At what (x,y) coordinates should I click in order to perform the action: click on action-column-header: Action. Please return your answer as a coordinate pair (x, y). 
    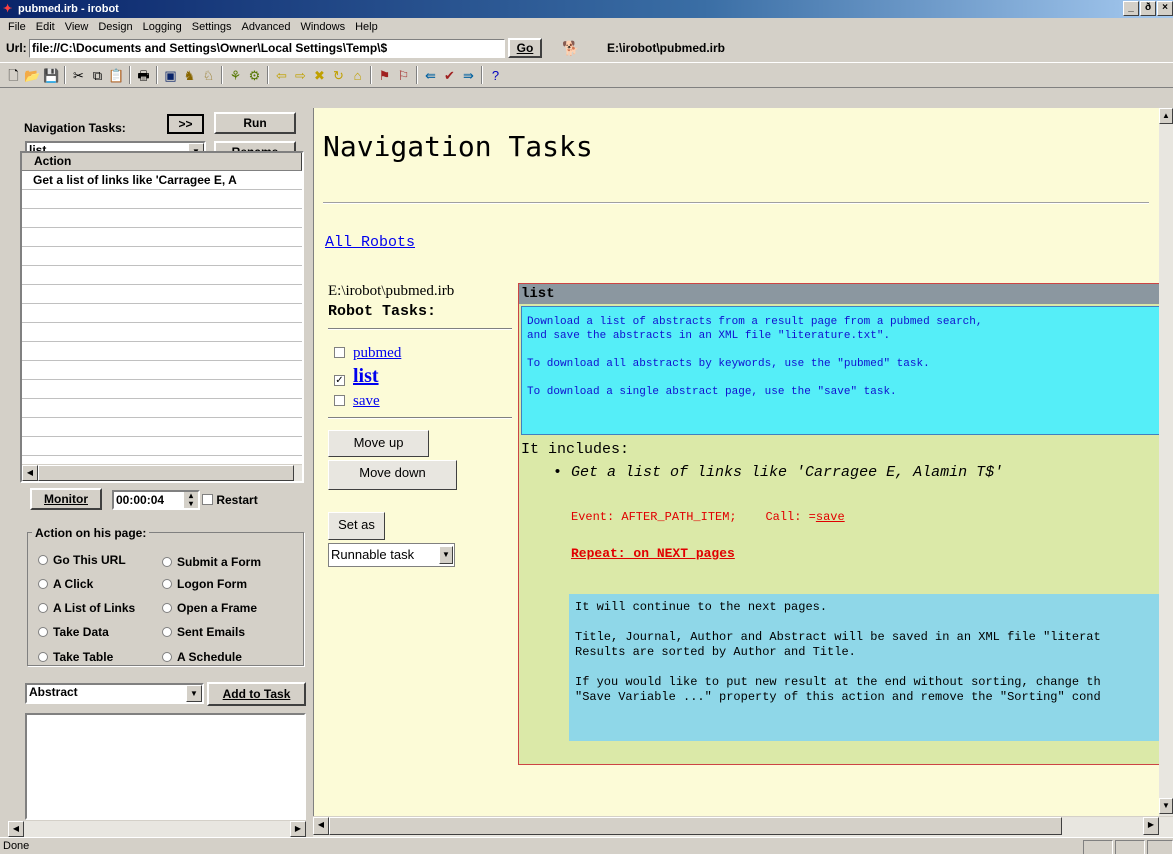
    Looking at the image, I should click on (162, 162).